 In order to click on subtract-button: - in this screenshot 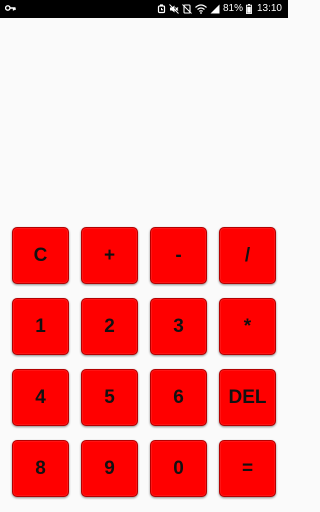, I will do `click(178, 255)`.